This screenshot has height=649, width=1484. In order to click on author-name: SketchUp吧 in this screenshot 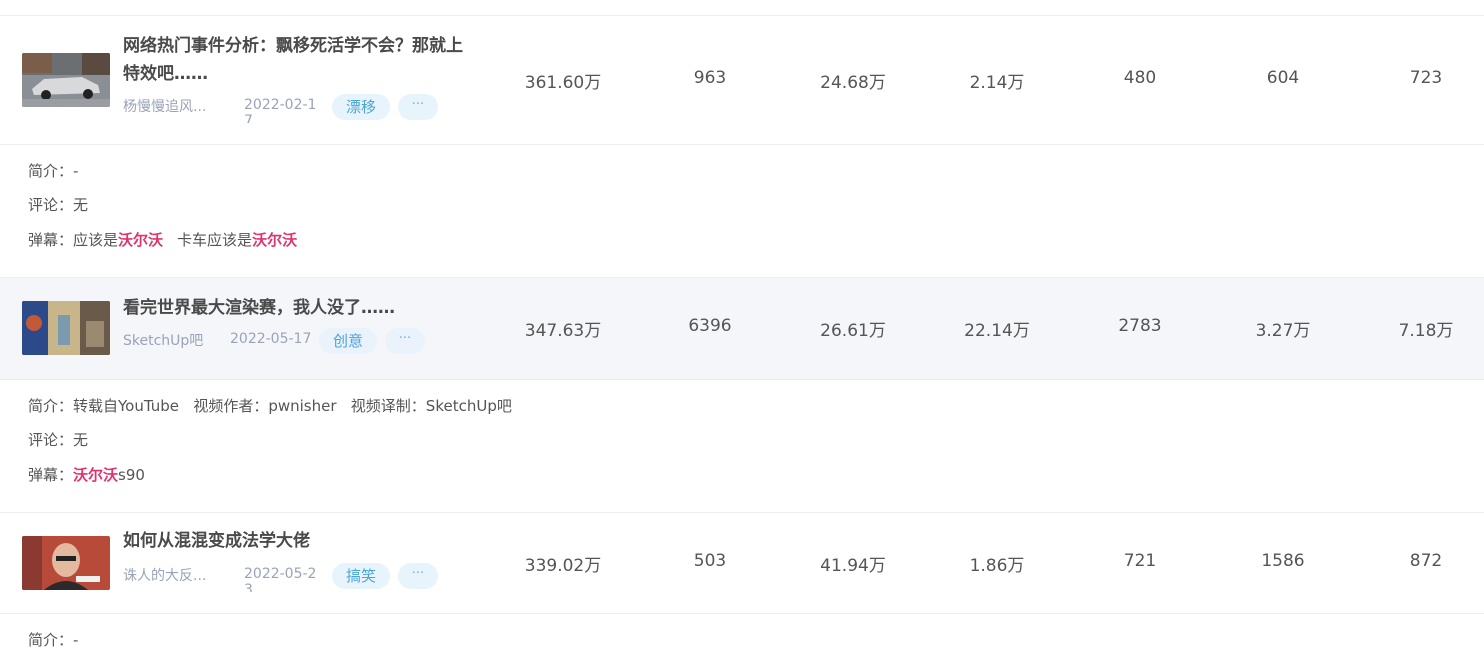, I will do `click(173, 341)`.